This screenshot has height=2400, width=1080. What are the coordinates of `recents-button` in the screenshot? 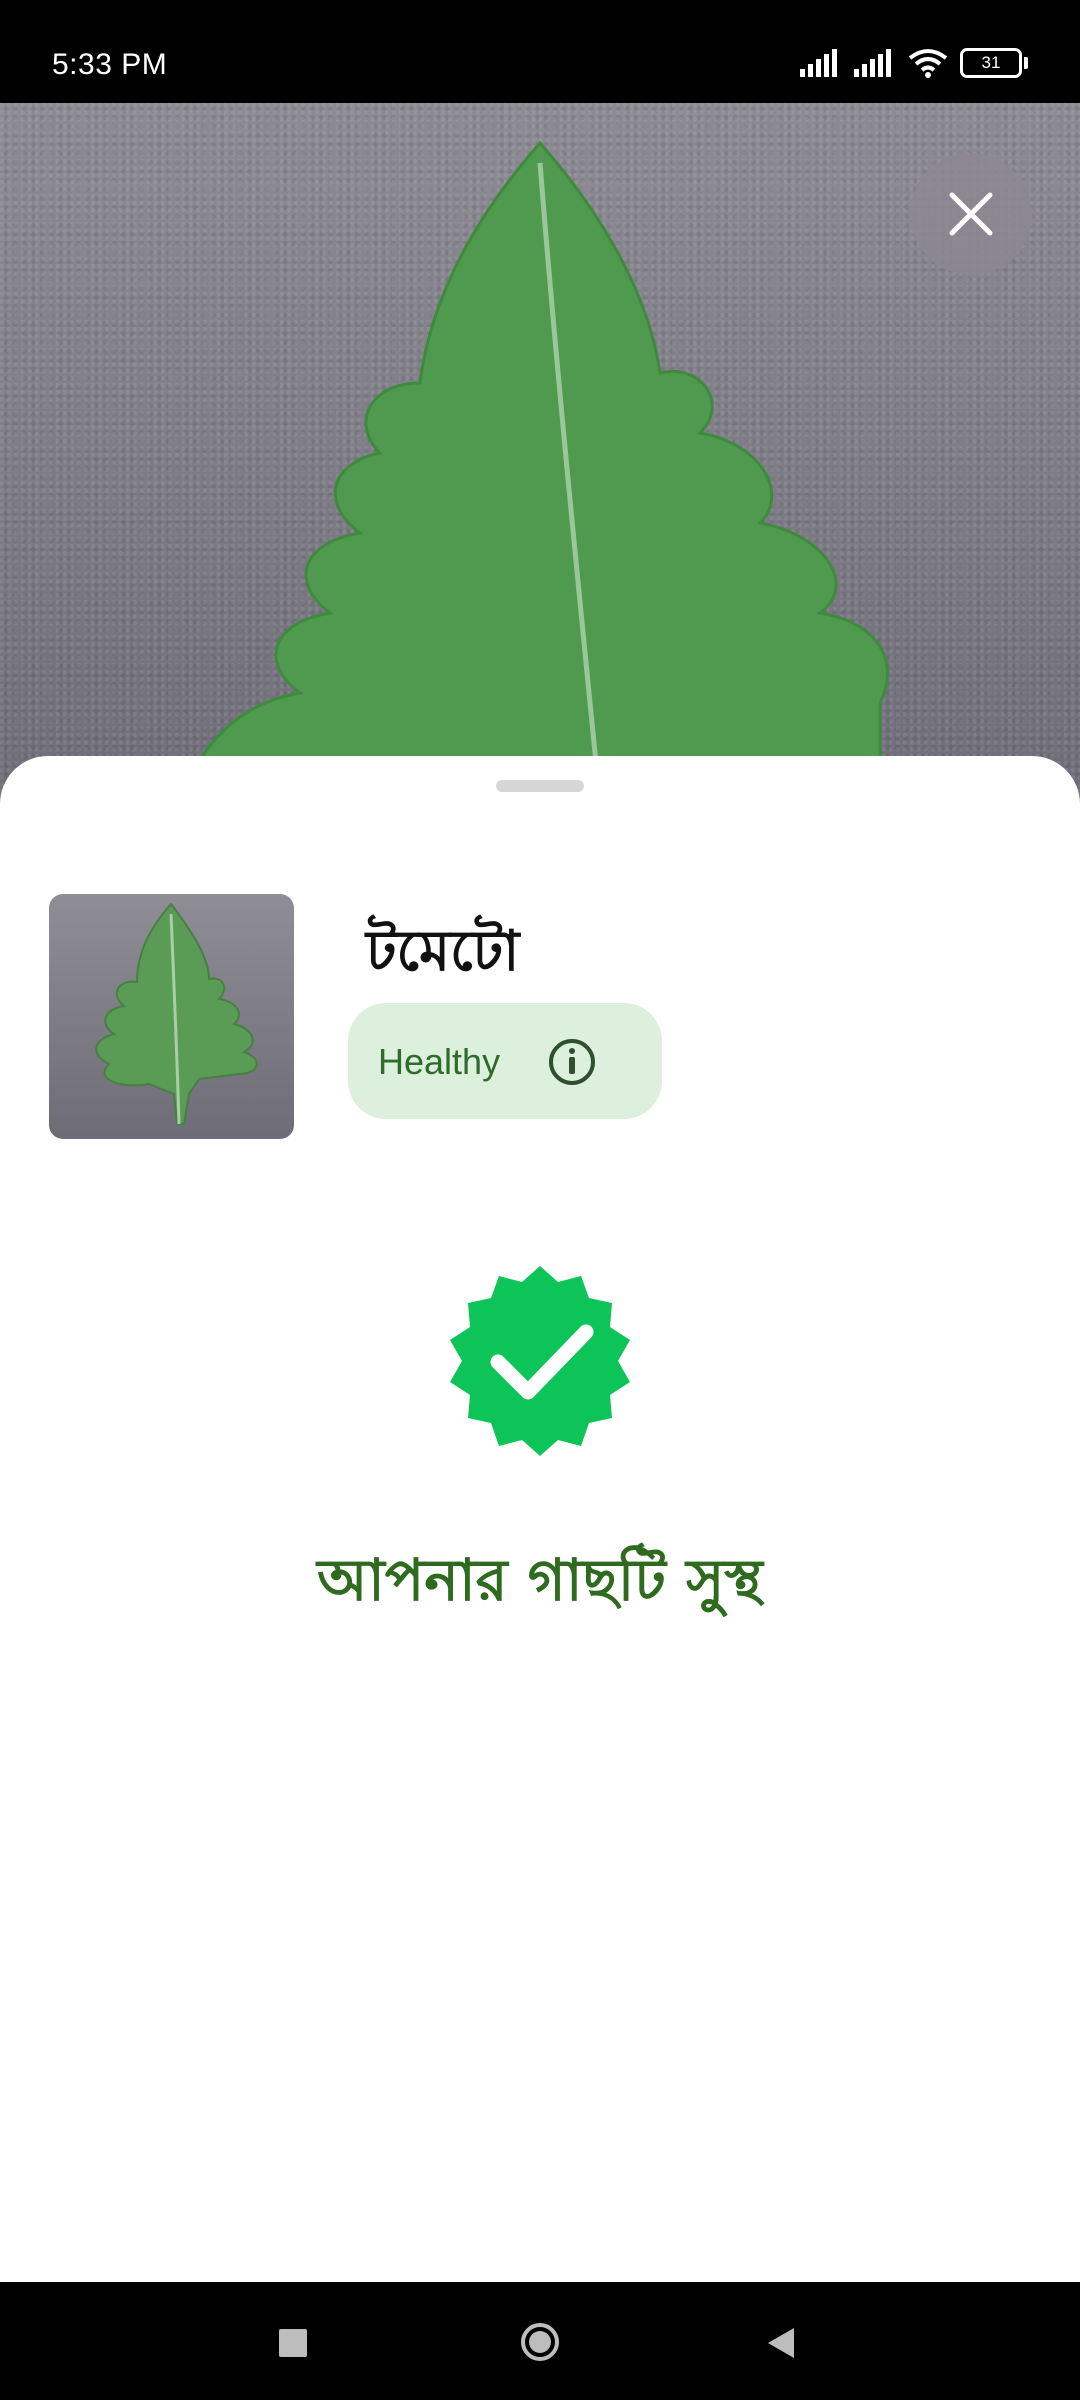 It's located at (293, 2343).